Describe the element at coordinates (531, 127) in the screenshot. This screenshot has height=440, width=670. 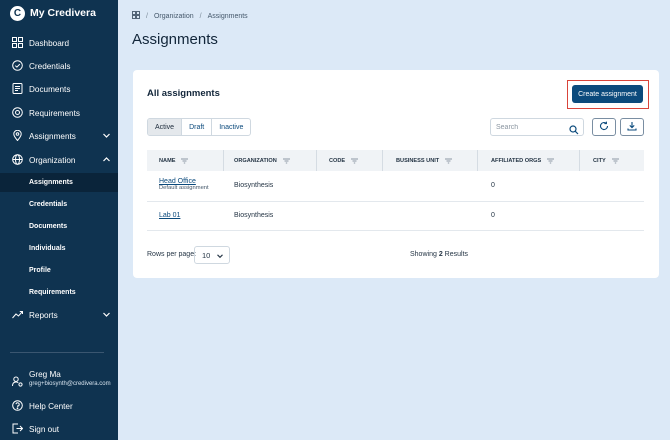
I see `search-input` at that location.